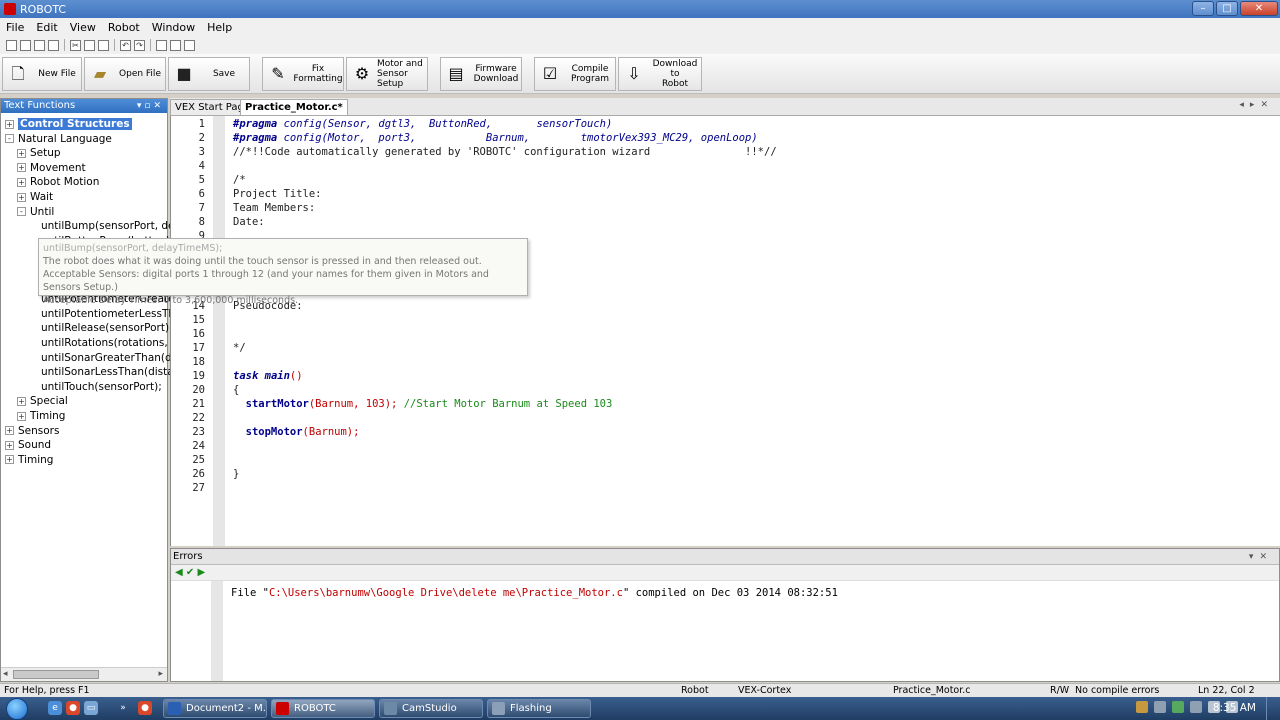 The width and height of the screenshot is (1280, 720). I want to click on redo-icon: ↷, so click(139, 45).